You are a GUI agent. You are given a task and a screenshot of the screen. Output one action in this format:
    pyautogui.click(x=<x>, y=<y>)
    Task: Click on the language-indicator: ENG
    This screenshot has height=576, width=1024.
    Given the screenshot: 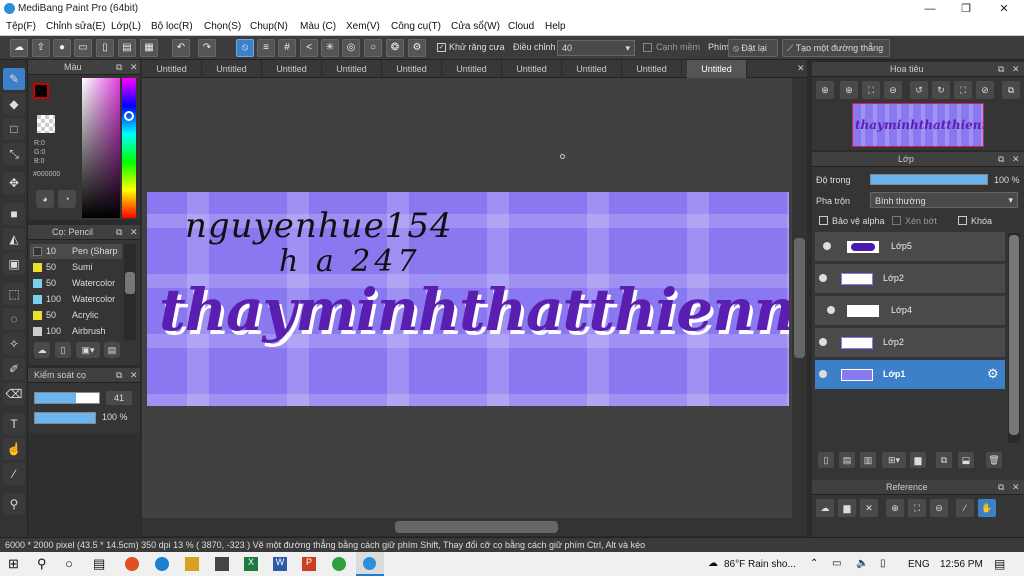 What is the action you would take?
    pyautogui.click(x=919, y=564)
    